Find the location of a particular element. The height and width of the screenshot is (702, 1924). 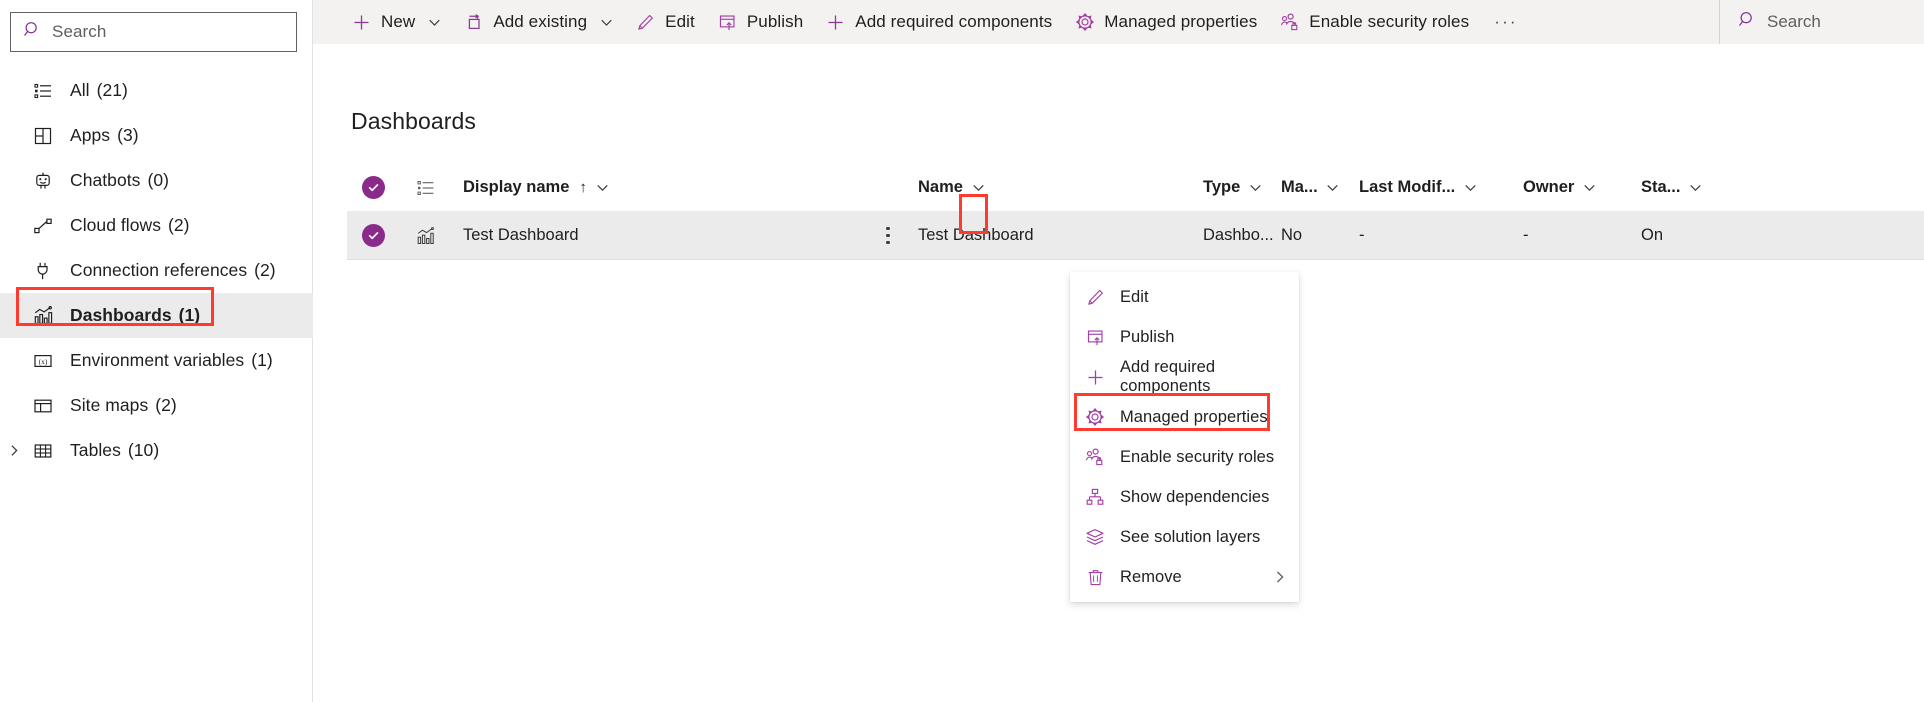

toolbar-button-label: Edit is located at coordinates (680, 21).